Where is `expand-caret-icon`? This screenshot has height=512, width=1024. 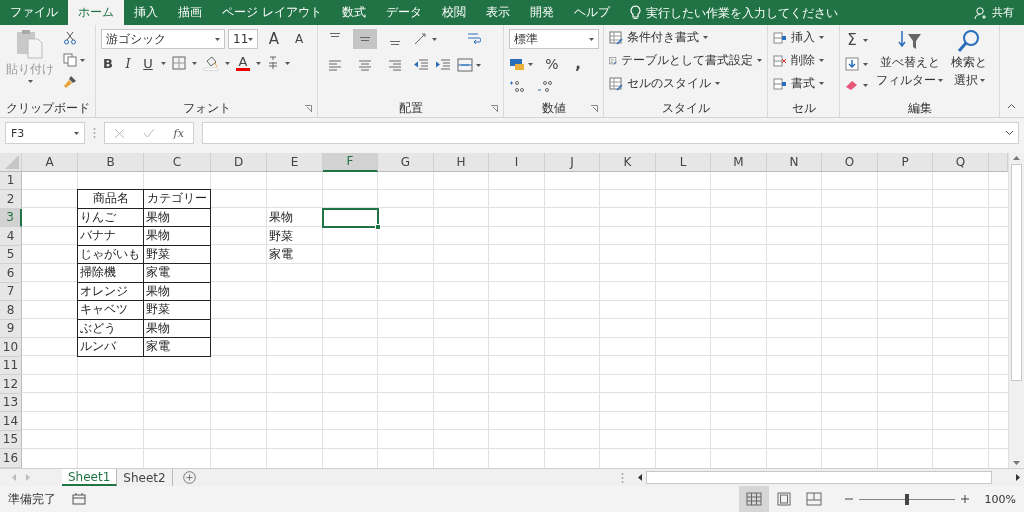 expand-caret-icon is located at coordinates (1009, 133).